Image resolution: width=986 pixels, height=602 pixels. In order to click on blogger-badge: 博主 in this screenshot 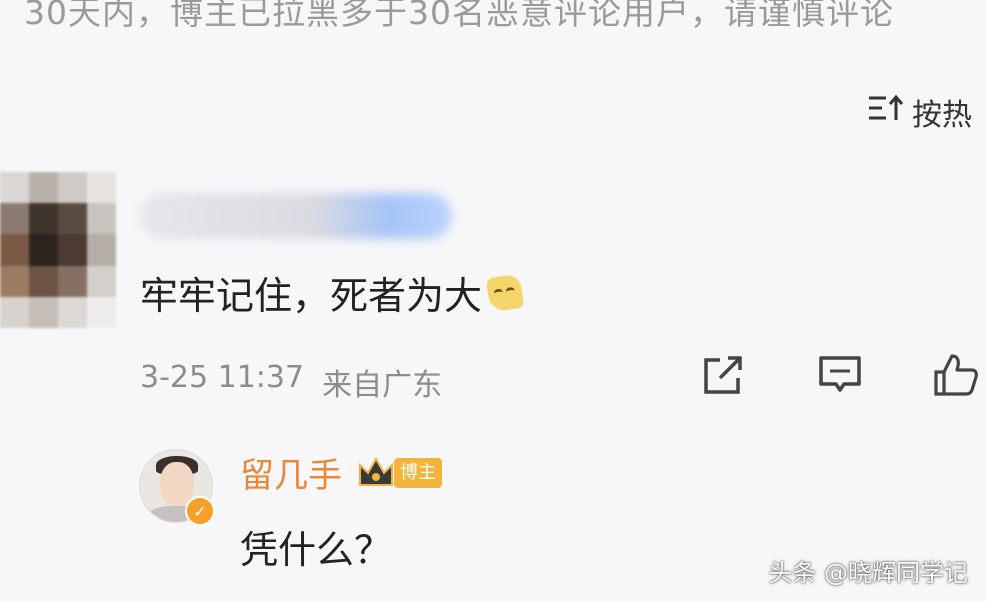, I will do `click(399, 473)`.